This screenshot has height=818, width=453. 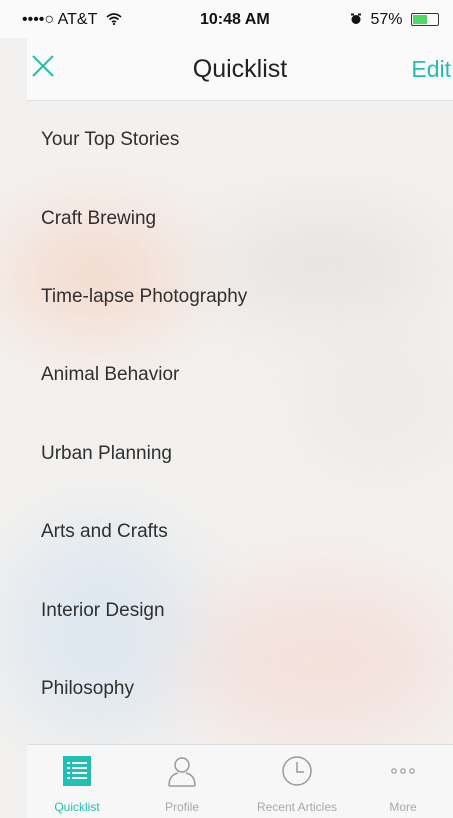 I want to click on battery-icon, so click(x=424, y=20).